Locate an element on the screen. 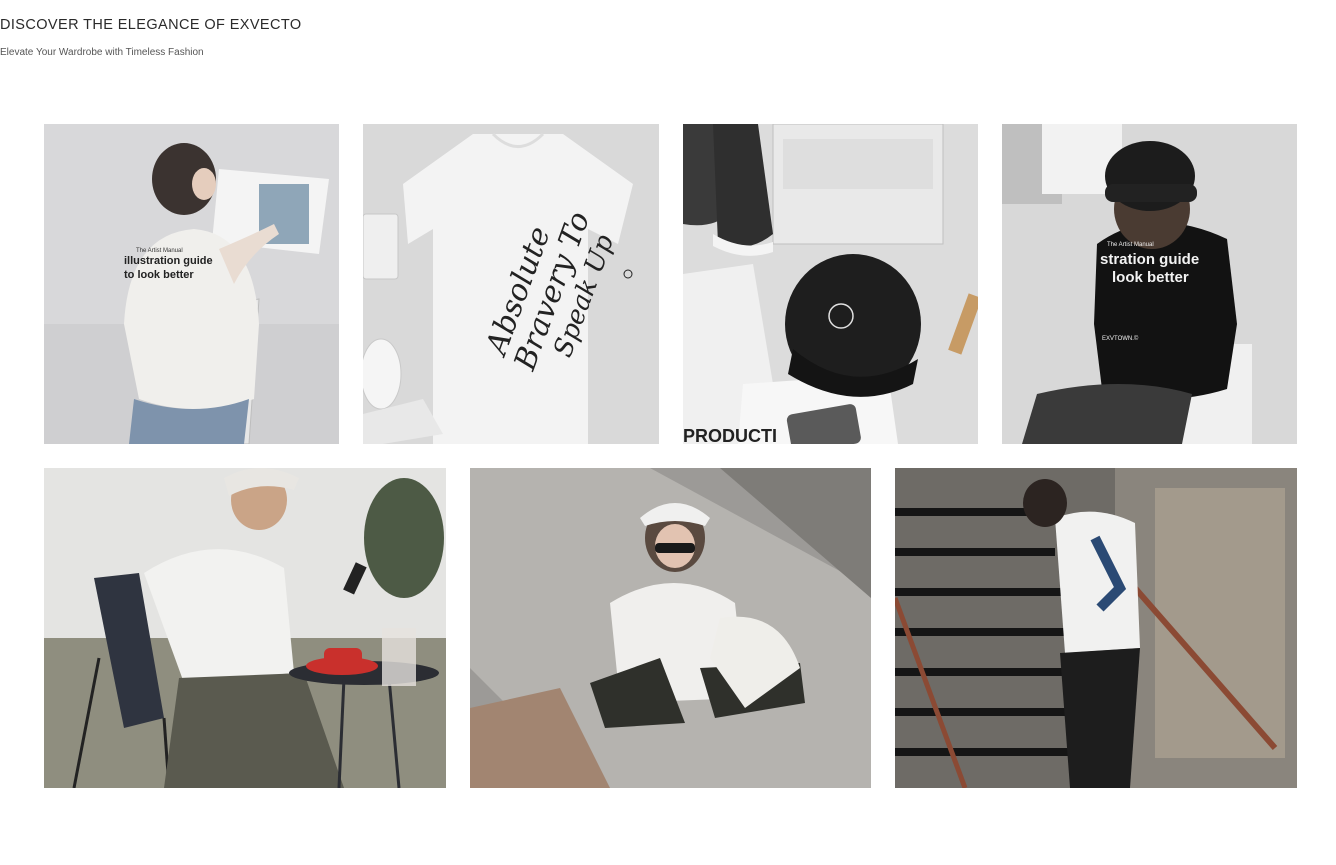 The width and height of the screenshot is (1336, 865). photo-man-cafe is located at coordinates (245, 628).